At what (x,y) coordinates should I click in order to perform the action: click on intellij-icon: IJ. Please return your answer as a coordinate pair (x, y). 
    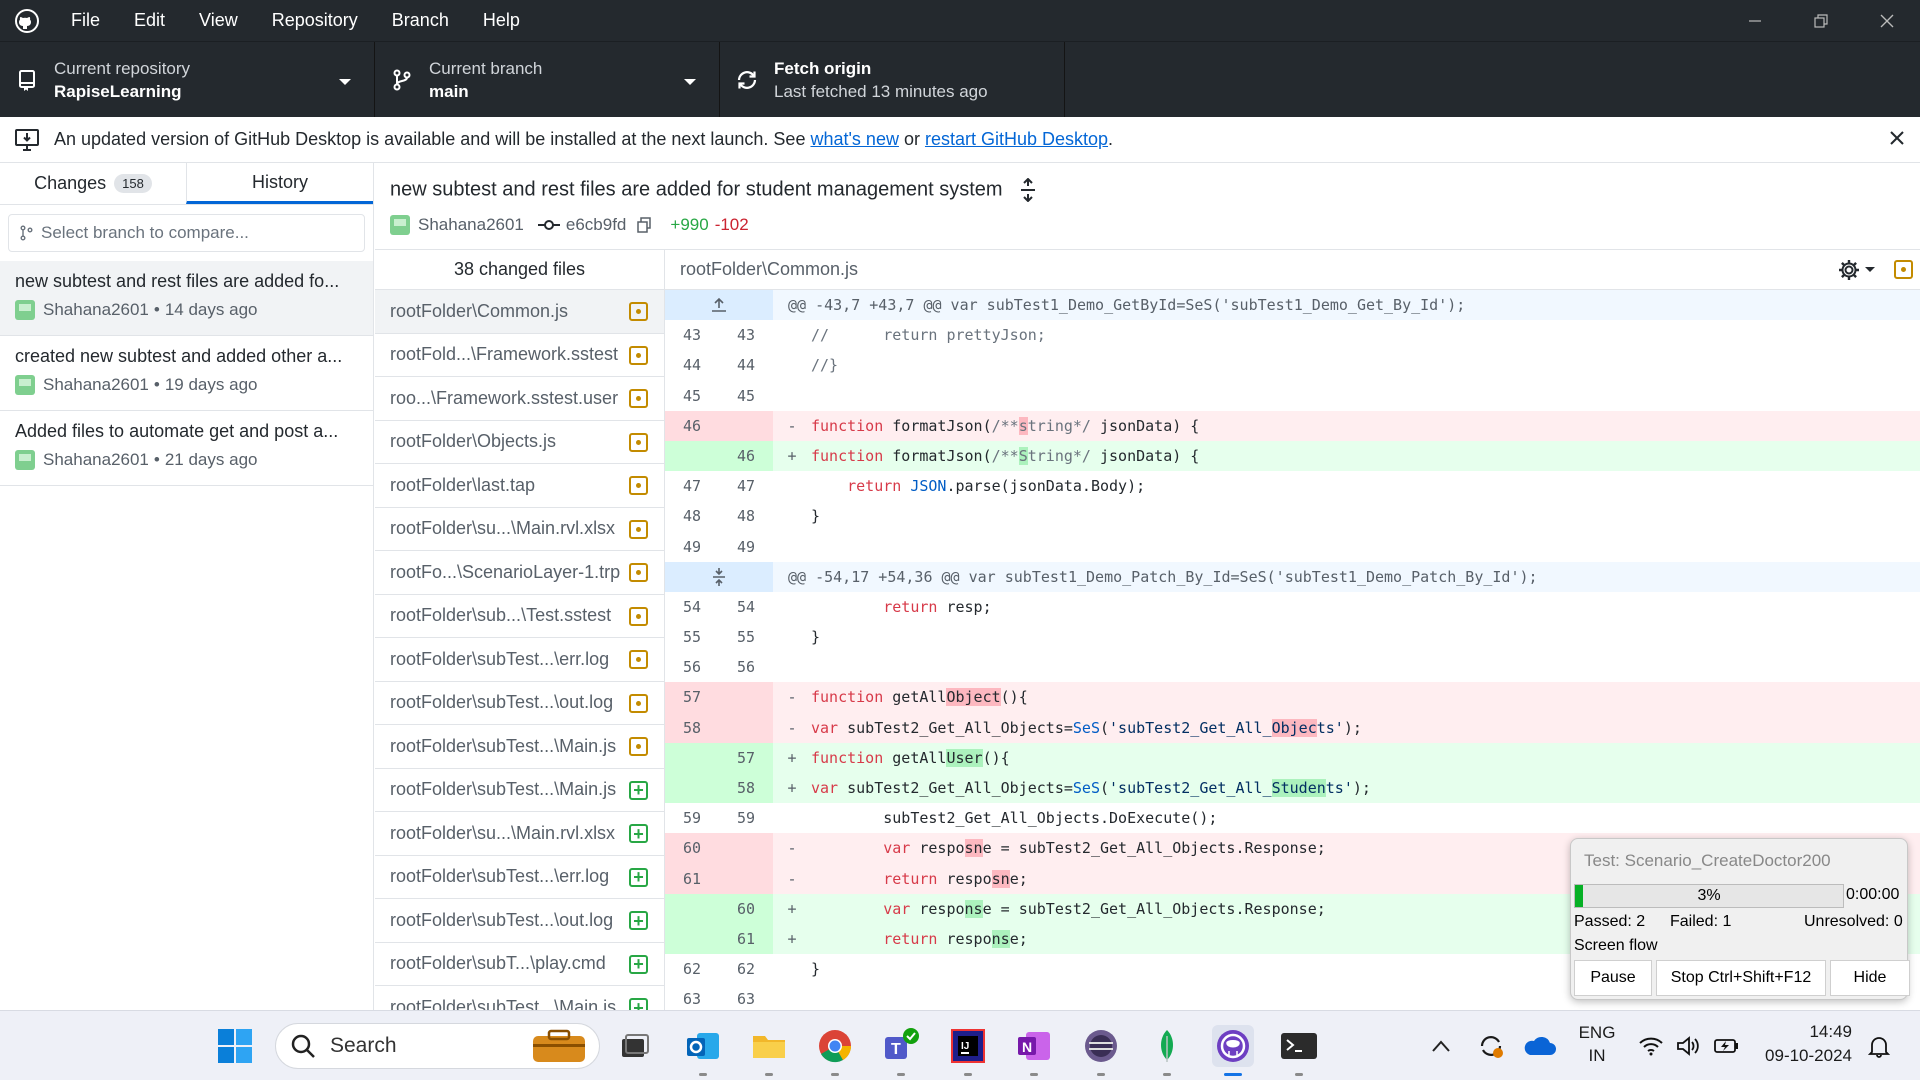
    Looking at the image, I should click on (968, 1050).